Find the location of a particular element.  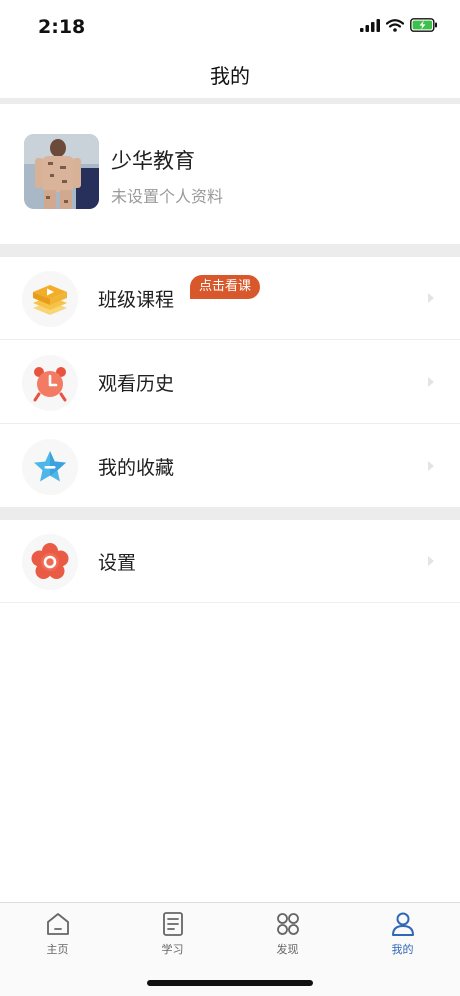

wifi-icon is located at coordinates (395, 25).